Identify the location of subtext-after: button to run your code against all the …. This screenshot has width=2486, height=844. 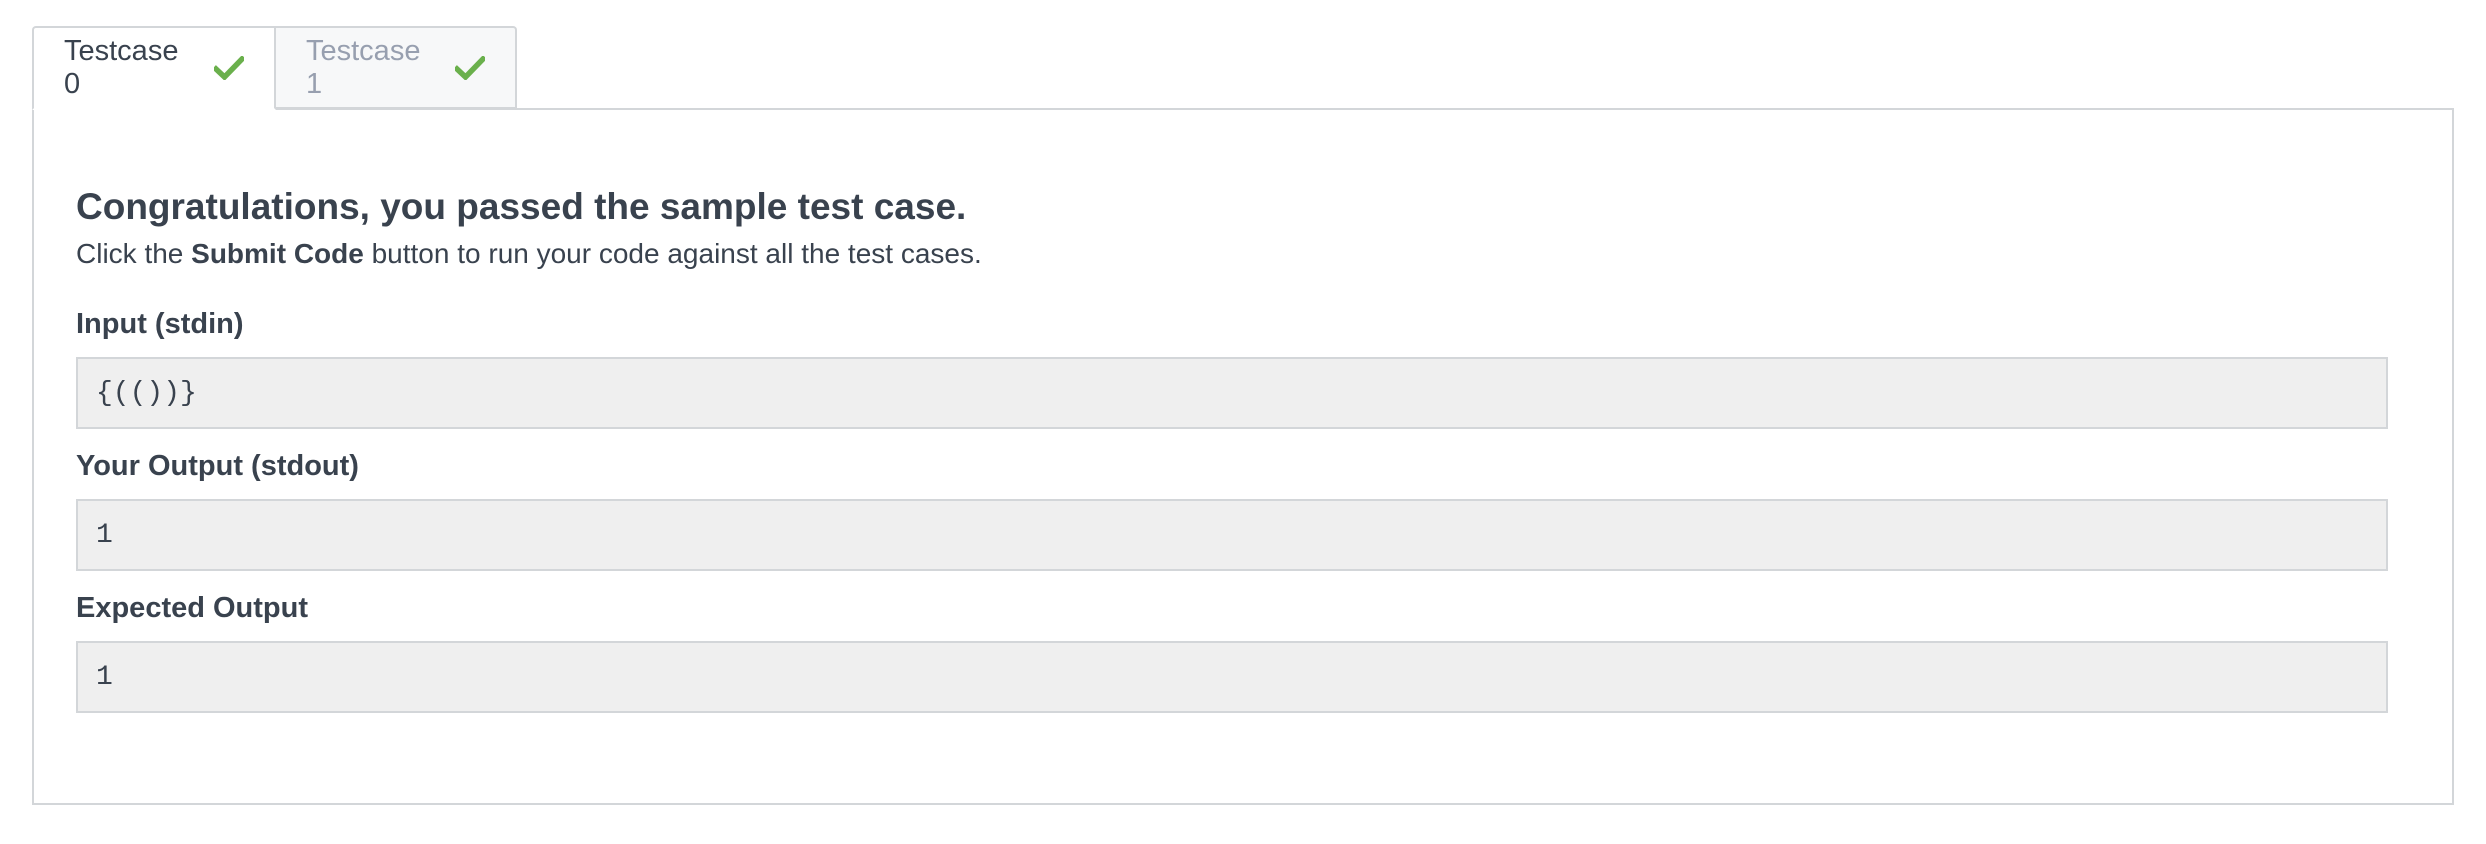
(672, 253).